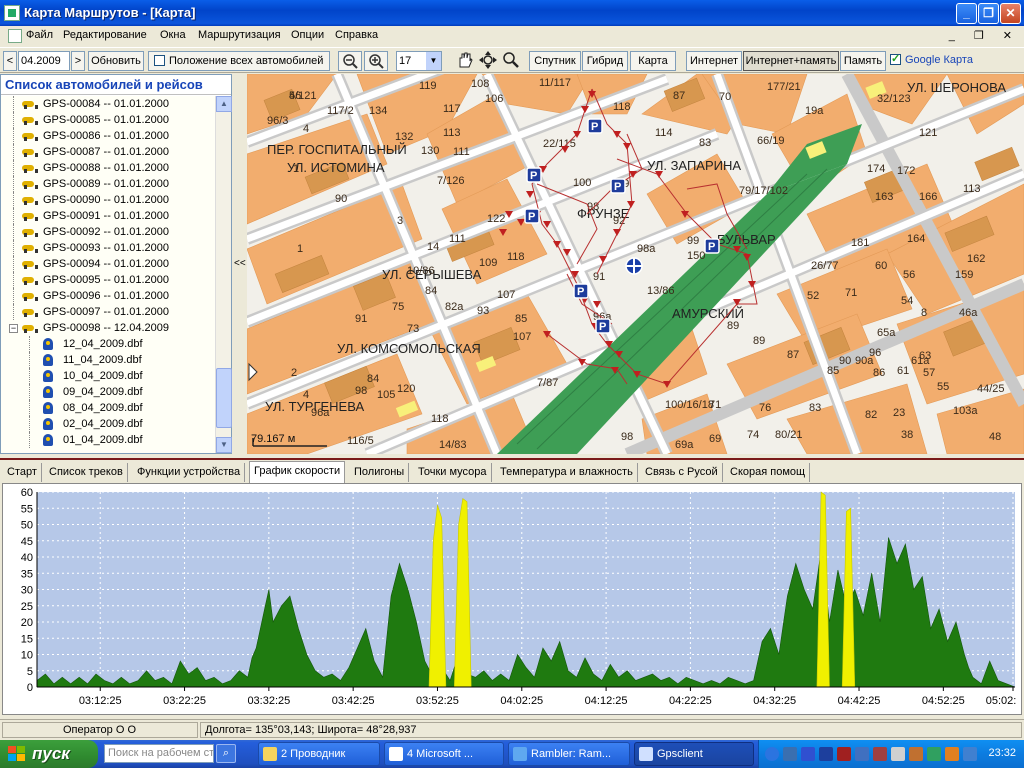 This screenshot has height=768, width=1024. I want to click on map-button: Карта, so click(653, 61).